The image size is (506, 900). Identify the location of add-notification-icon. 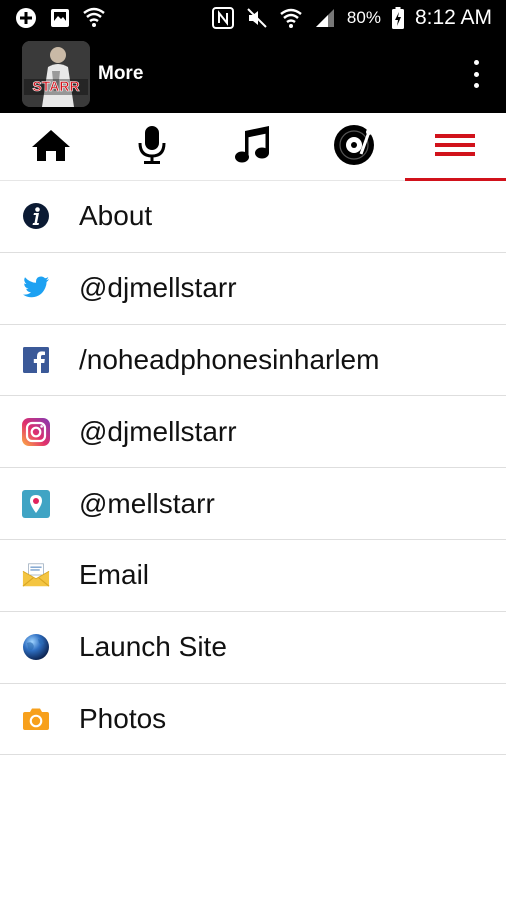
(26, 18).